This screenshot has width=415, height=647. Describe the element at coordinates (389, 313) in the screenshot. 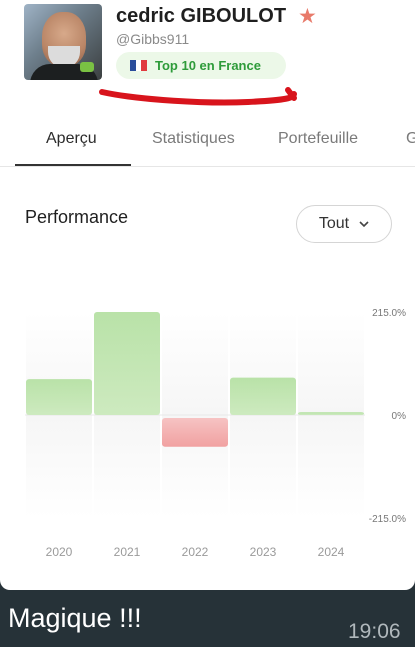

I see `y-tick-label: 215.0%` at that location.